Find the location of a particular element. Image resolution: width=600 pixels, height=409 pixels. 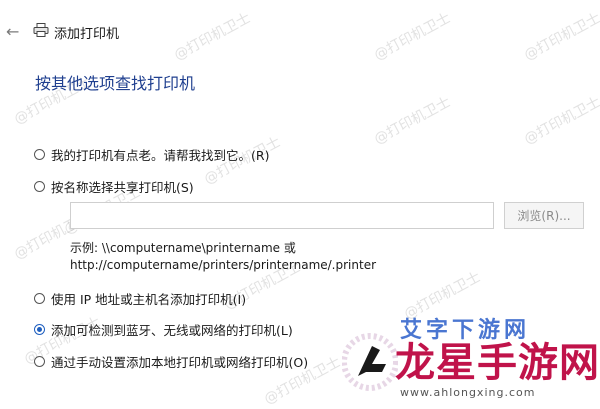

example-line-1: 示例: \\computername\printername 或 is located at coordinates (183, 248).